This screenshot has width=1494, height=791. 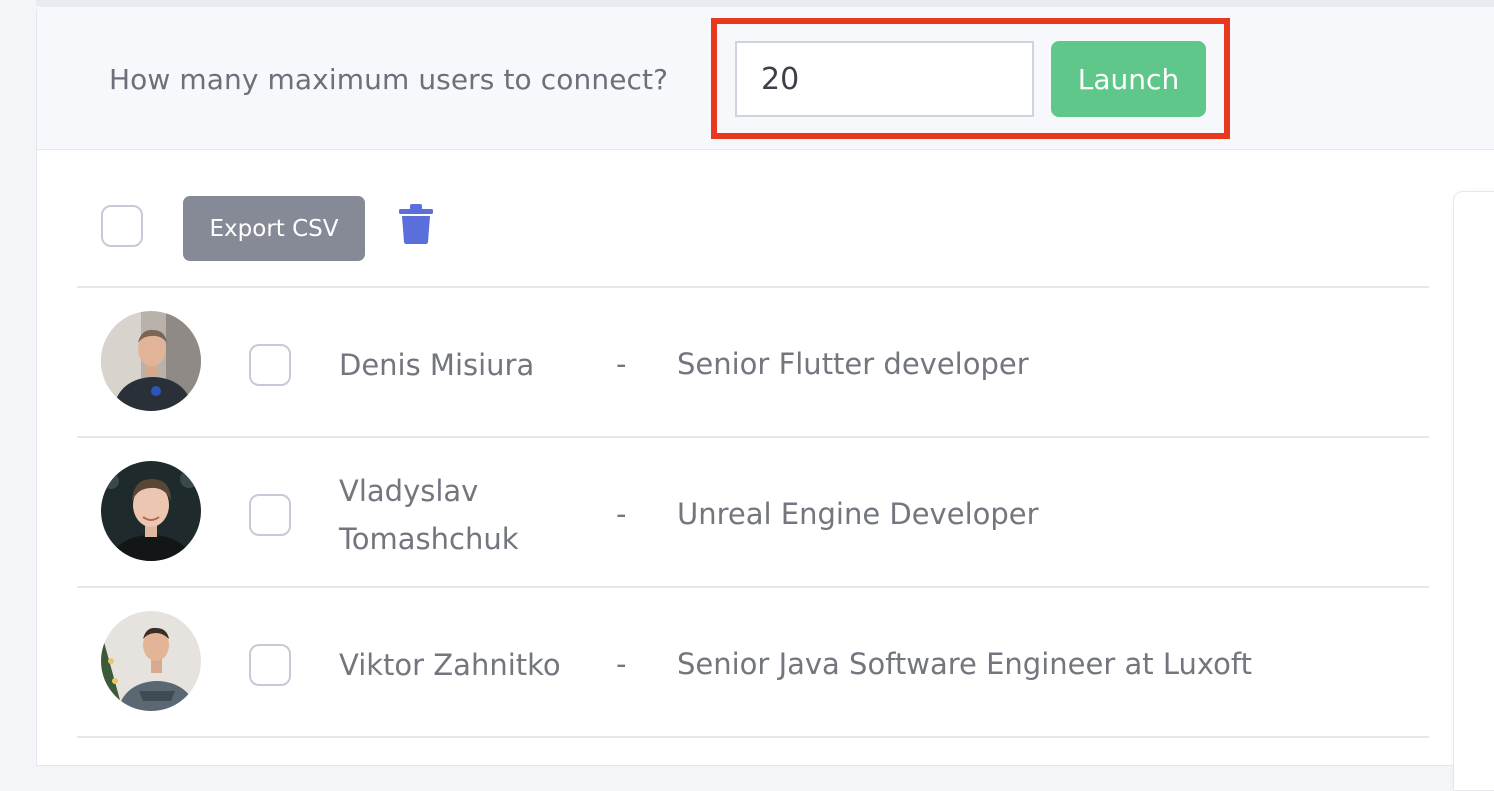 I want to click on divider, so click(x=753, y=737).